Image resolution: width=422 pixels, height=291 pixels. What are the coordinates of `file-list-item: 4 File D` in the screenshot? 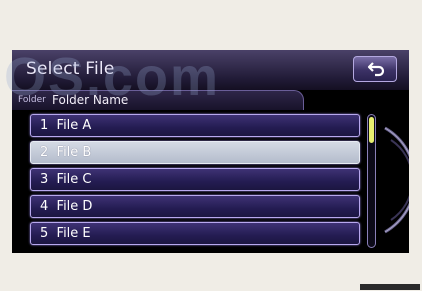 It's located at (195, 206).